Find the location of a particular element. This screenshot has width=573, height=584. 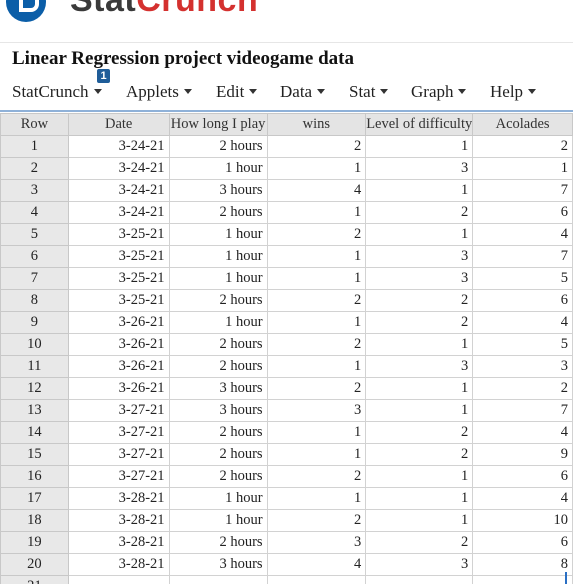

menu-statcrunch: StatCrunch is located at coordinates (57, 93).